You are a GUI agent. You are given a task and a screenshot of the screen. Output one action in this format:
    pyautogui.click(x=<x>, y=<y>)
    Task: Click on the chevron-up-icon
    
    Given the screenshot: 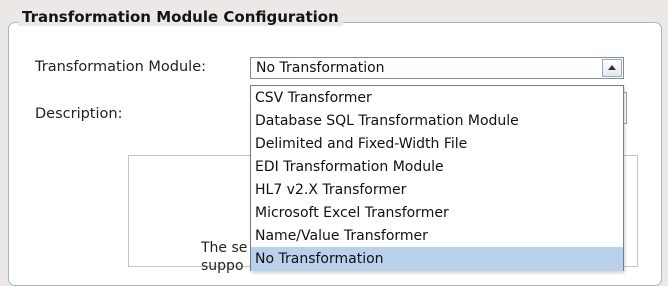 What is the action you would take?
    pyautogui.click(x=612, y=67)
    